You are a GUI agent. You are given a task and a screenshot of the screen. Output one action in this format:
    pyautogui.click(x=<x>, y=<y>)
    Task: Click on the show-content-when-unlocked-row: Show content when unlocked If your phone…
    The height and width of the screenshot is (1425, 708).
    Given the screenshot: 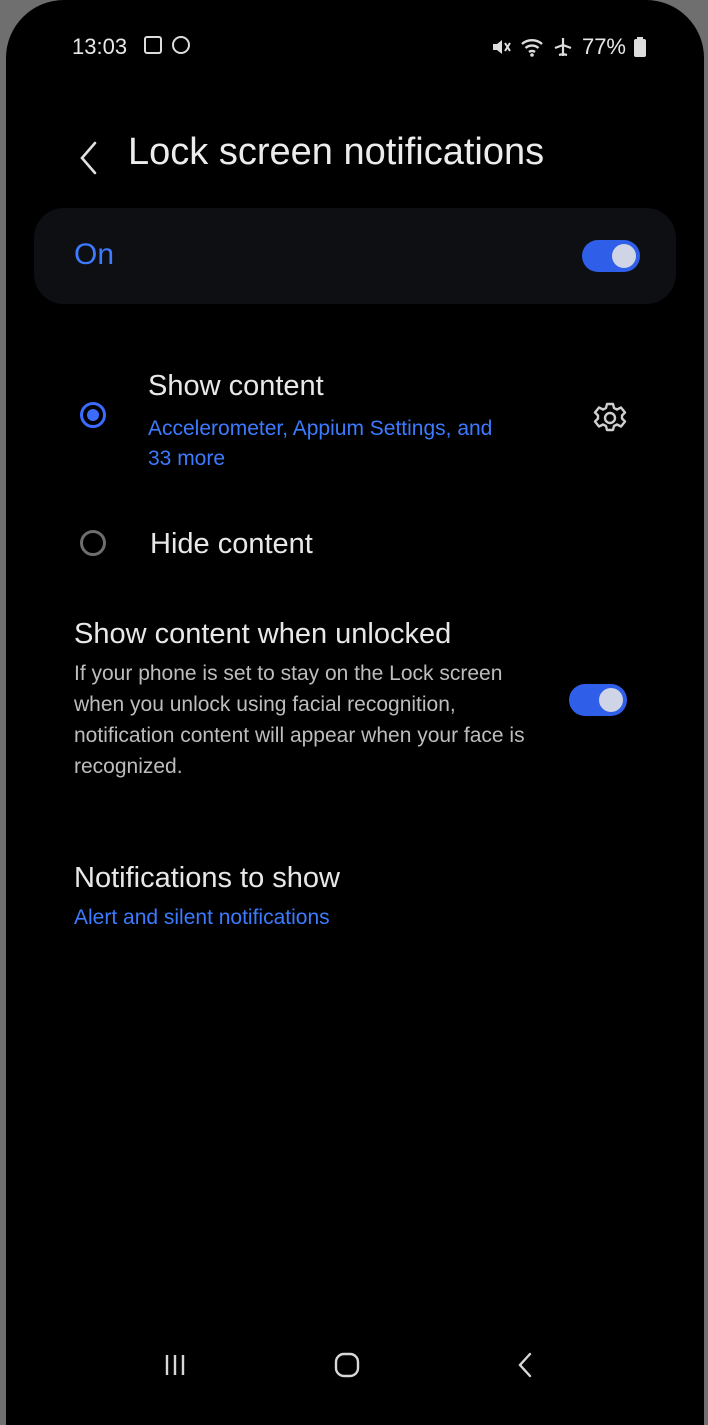 What is the action you would take?
    pyautogui.click(x=361, y=701)
    